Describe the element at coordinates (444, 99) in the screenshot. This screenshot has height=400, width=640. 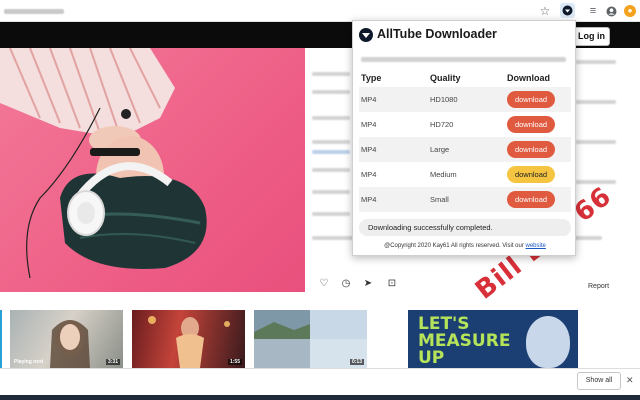
I see `quality-cell: HD1080` at that location.